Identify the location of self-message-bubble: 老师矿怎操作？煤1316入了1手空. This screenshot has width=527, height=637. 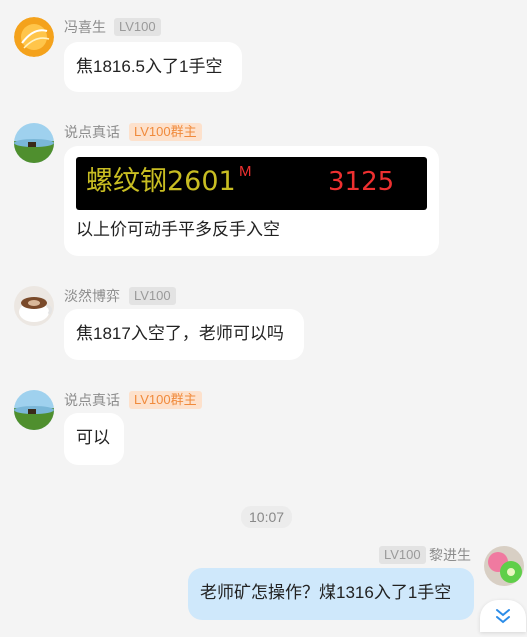
(331, 594).